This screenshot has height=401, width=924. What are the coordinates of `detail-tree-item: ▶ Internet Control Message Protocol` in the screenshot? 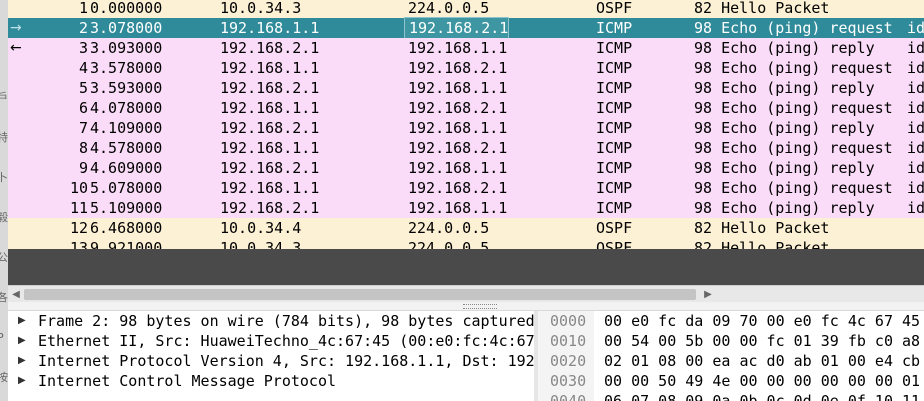 It's located at (271, 381).